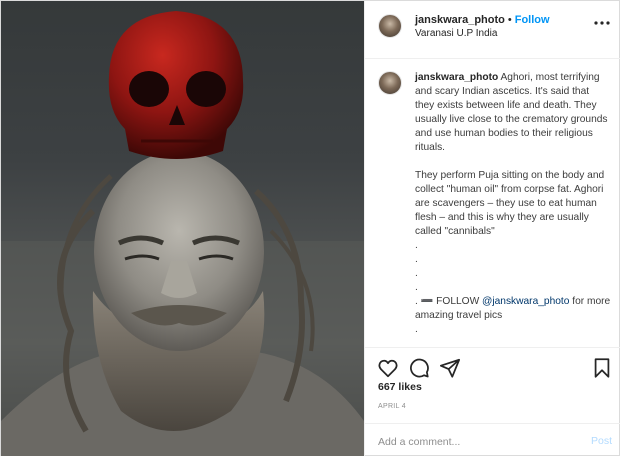  I want to click on author-avatar, so click(390, 26).